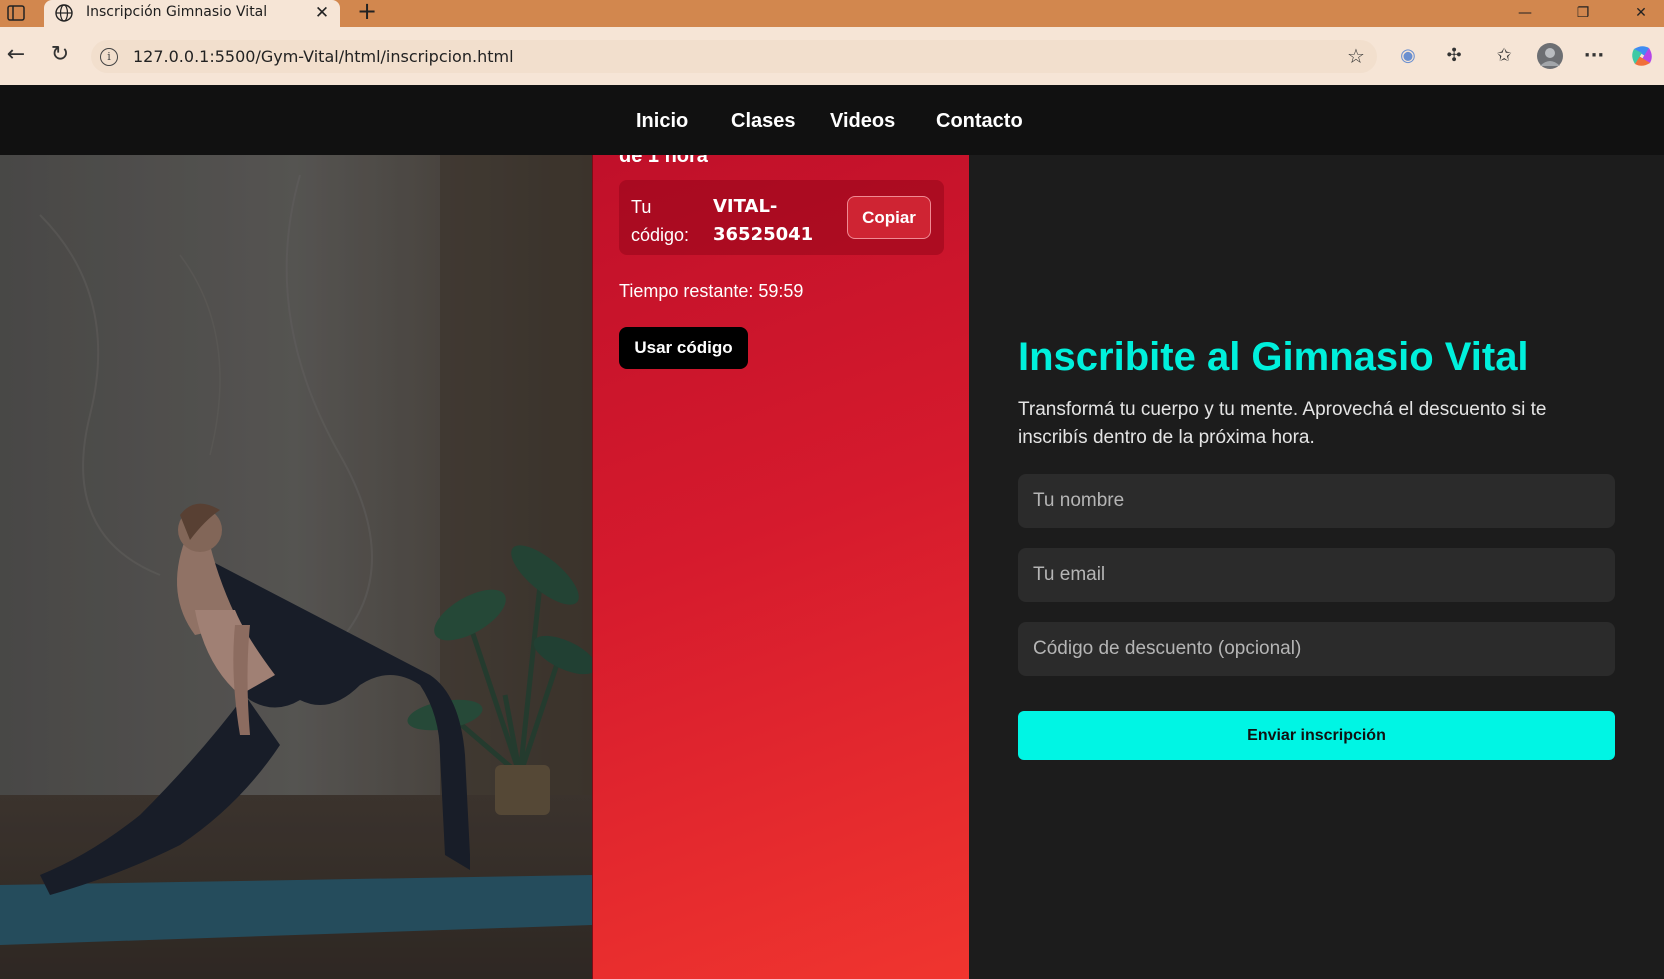  I want to click on favorites-icon: ✩, so click(1504, 56).